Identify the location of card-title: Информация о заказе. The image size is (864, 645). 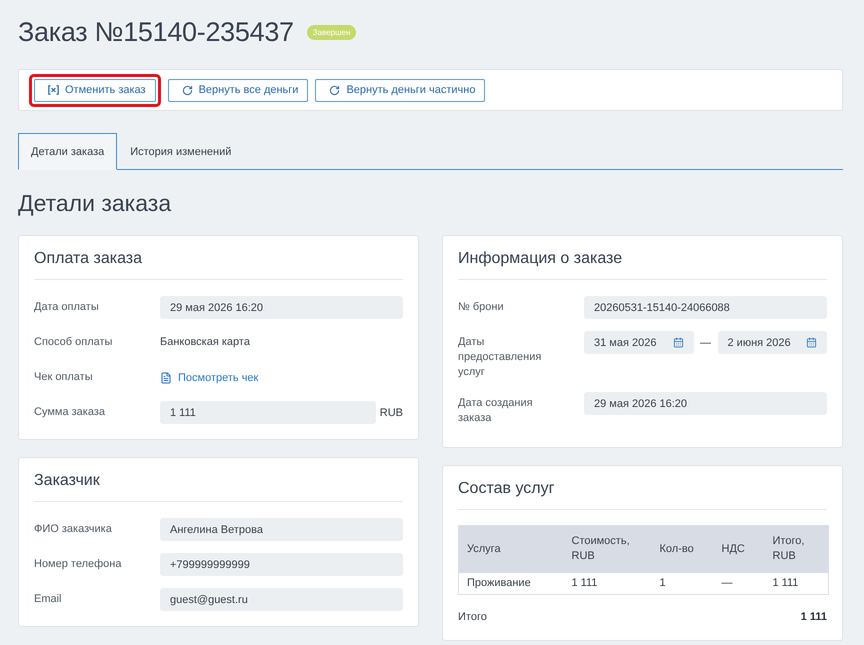
(541, 259).